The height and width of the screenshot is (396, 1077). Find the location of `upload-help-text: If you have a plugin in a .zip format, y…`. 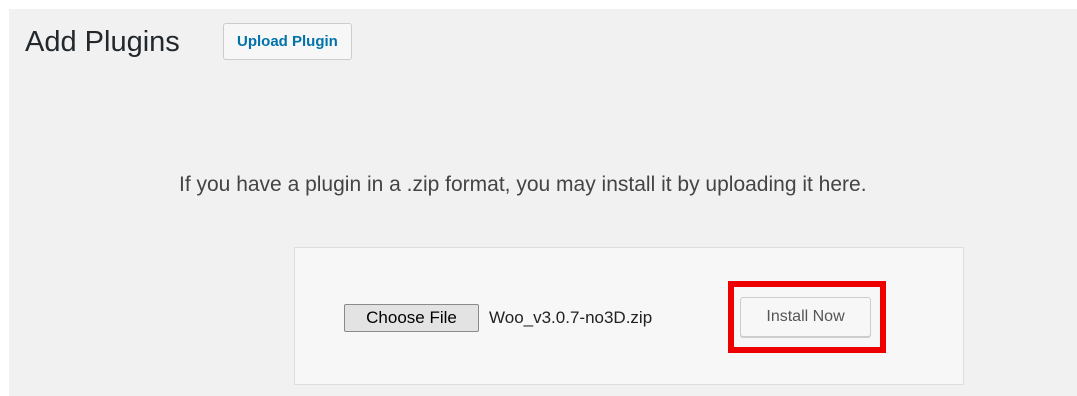

upload-help-text: If you have a plugin in a .zip format, y… is located at coordinates (523, 184).